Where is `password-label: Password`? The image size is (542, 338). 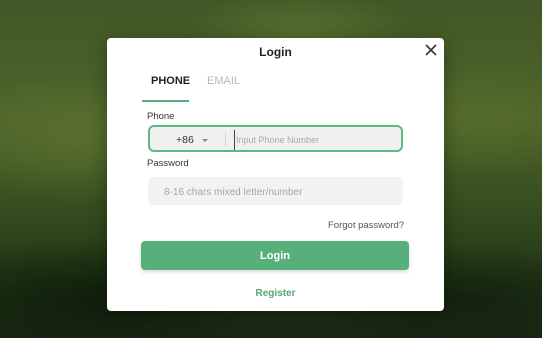 password-label: Password is located at coordinates (168, 163).